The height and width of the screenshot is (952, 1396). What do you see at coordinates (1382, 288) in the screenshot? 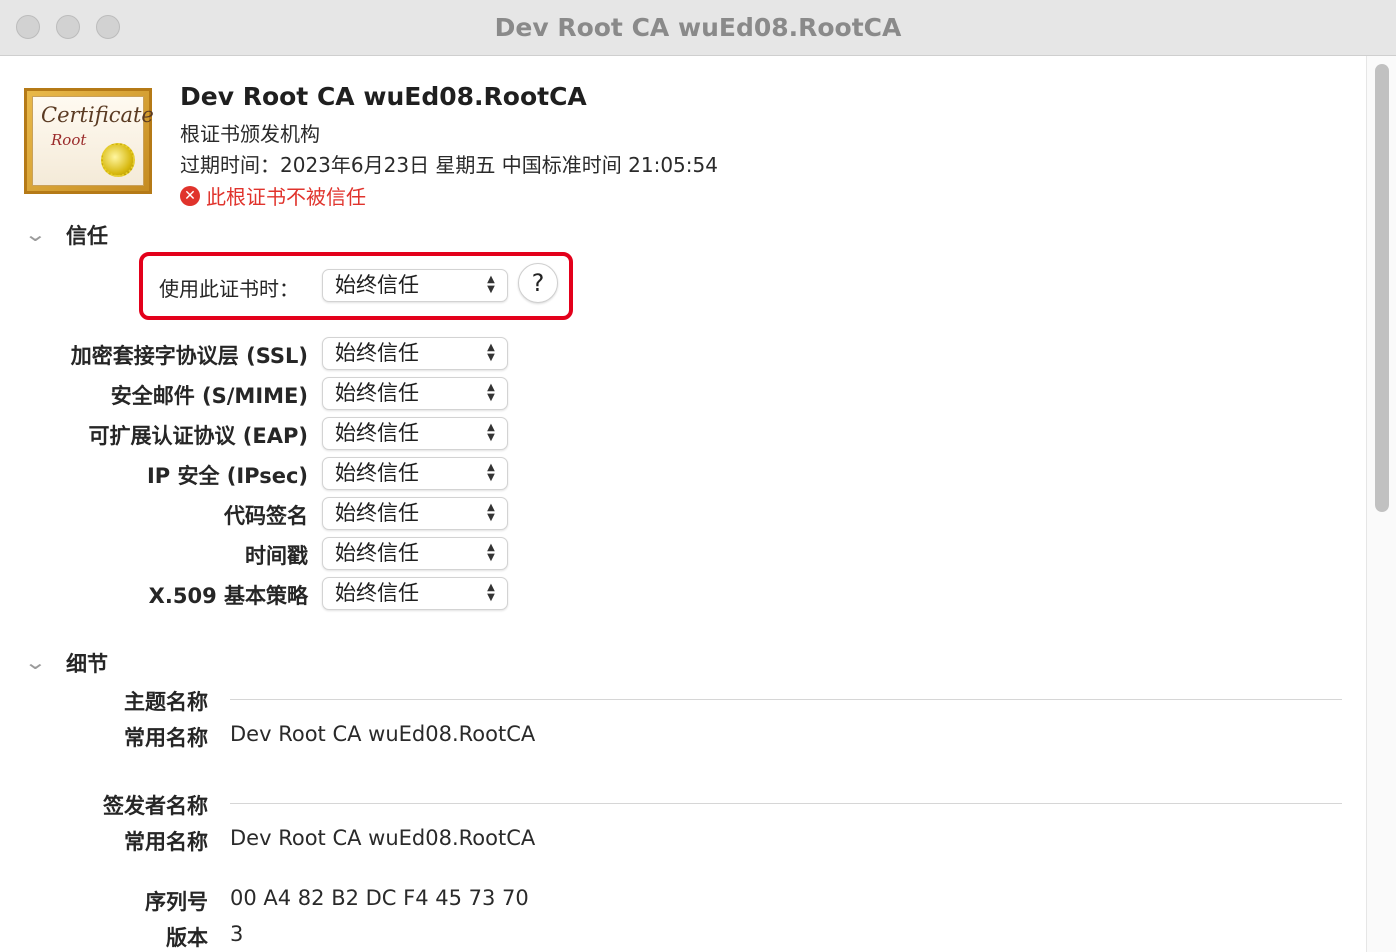
I see `scrollbar-thumb` at bounding box center [1382, 288].